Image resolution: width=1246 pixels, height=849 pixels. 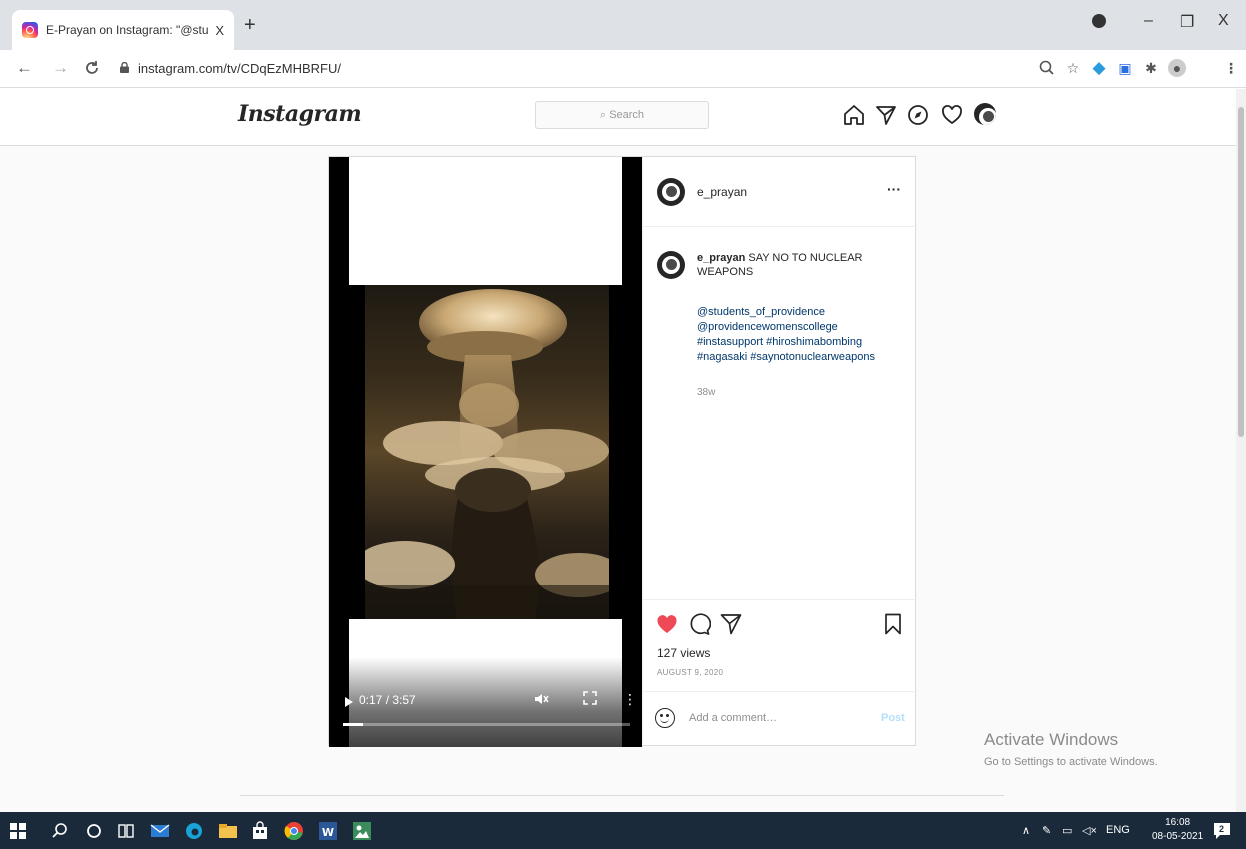 I want to click on like-heart-icon, so click(x=667, y=624).